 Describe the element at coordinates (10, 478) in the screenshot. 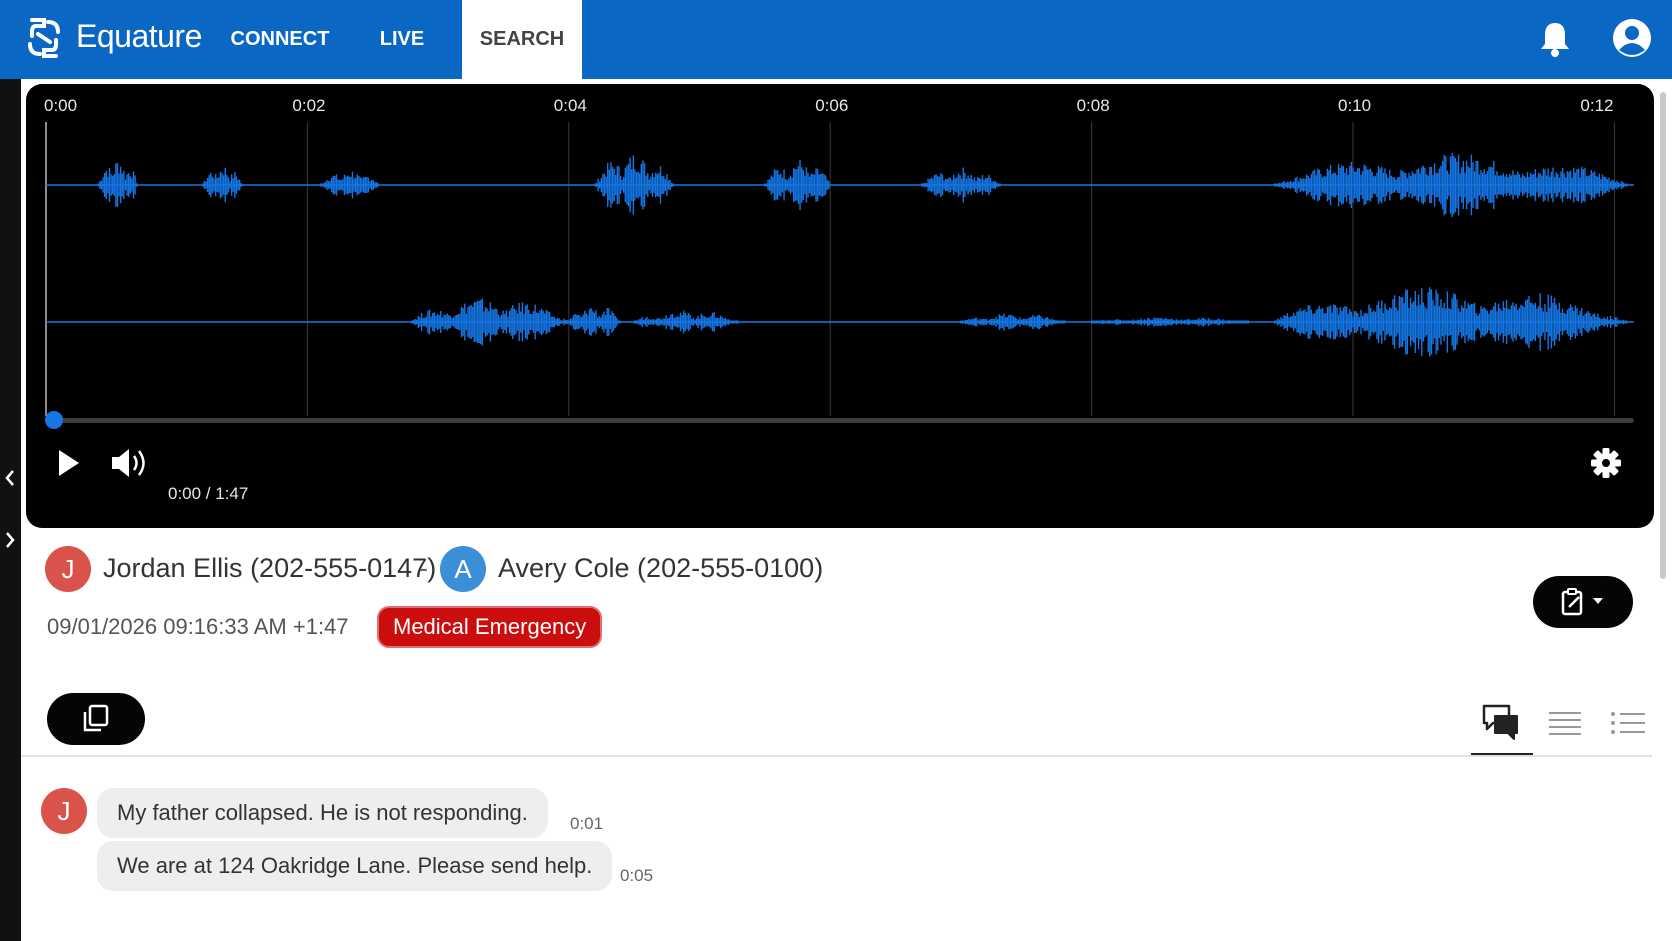

I see `chevron-left-icon` at that location.